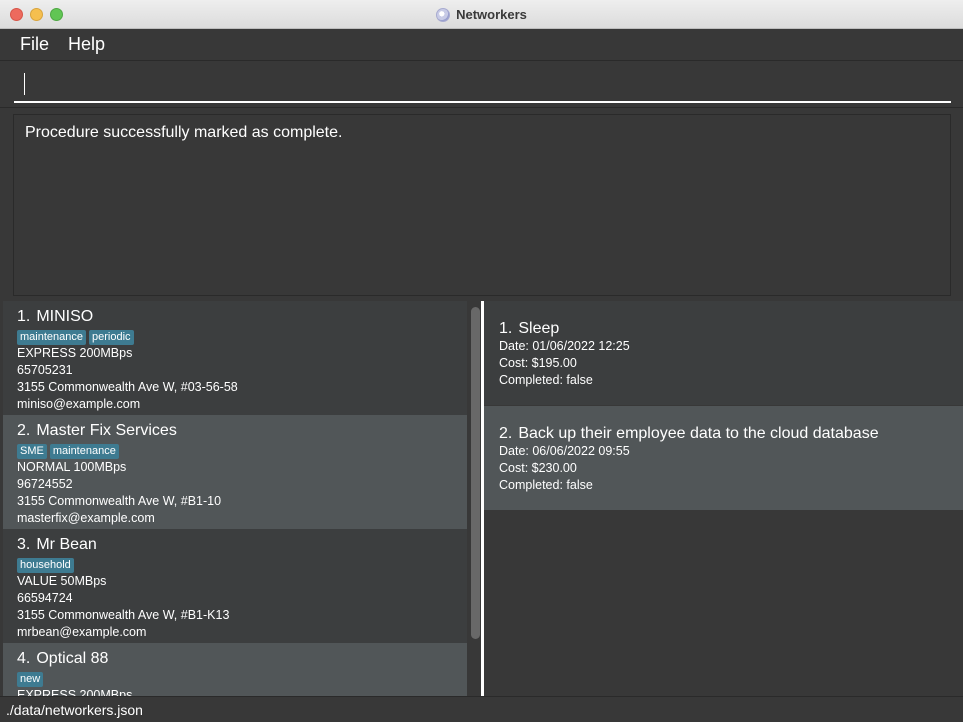 This screenshot has height=722, width=963. I want to click on client-email: miniso@example.com, so click(79, 404).